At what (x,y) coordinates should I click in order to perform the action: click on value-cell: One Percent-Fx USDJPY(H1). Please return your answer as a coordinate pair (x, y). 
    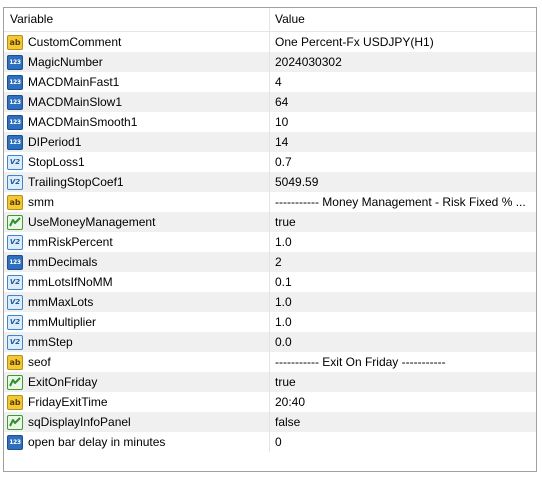
    Looking at the image, I should click on (403, 42).